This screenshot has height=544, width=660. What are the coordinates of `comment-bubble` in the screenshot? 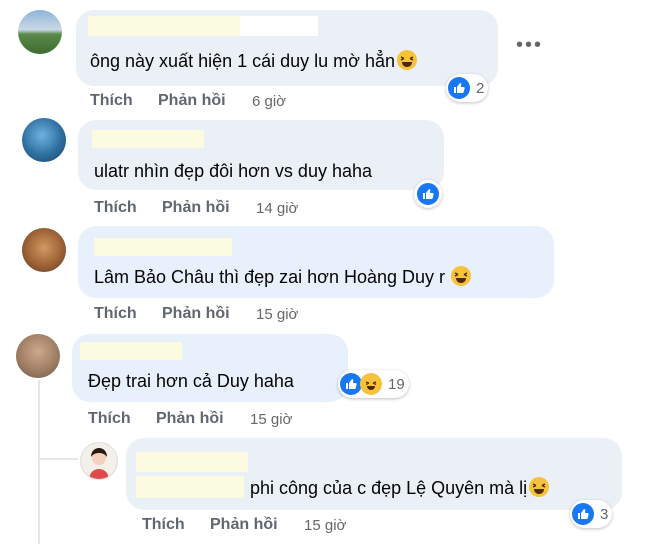 It's located at (374, 474).